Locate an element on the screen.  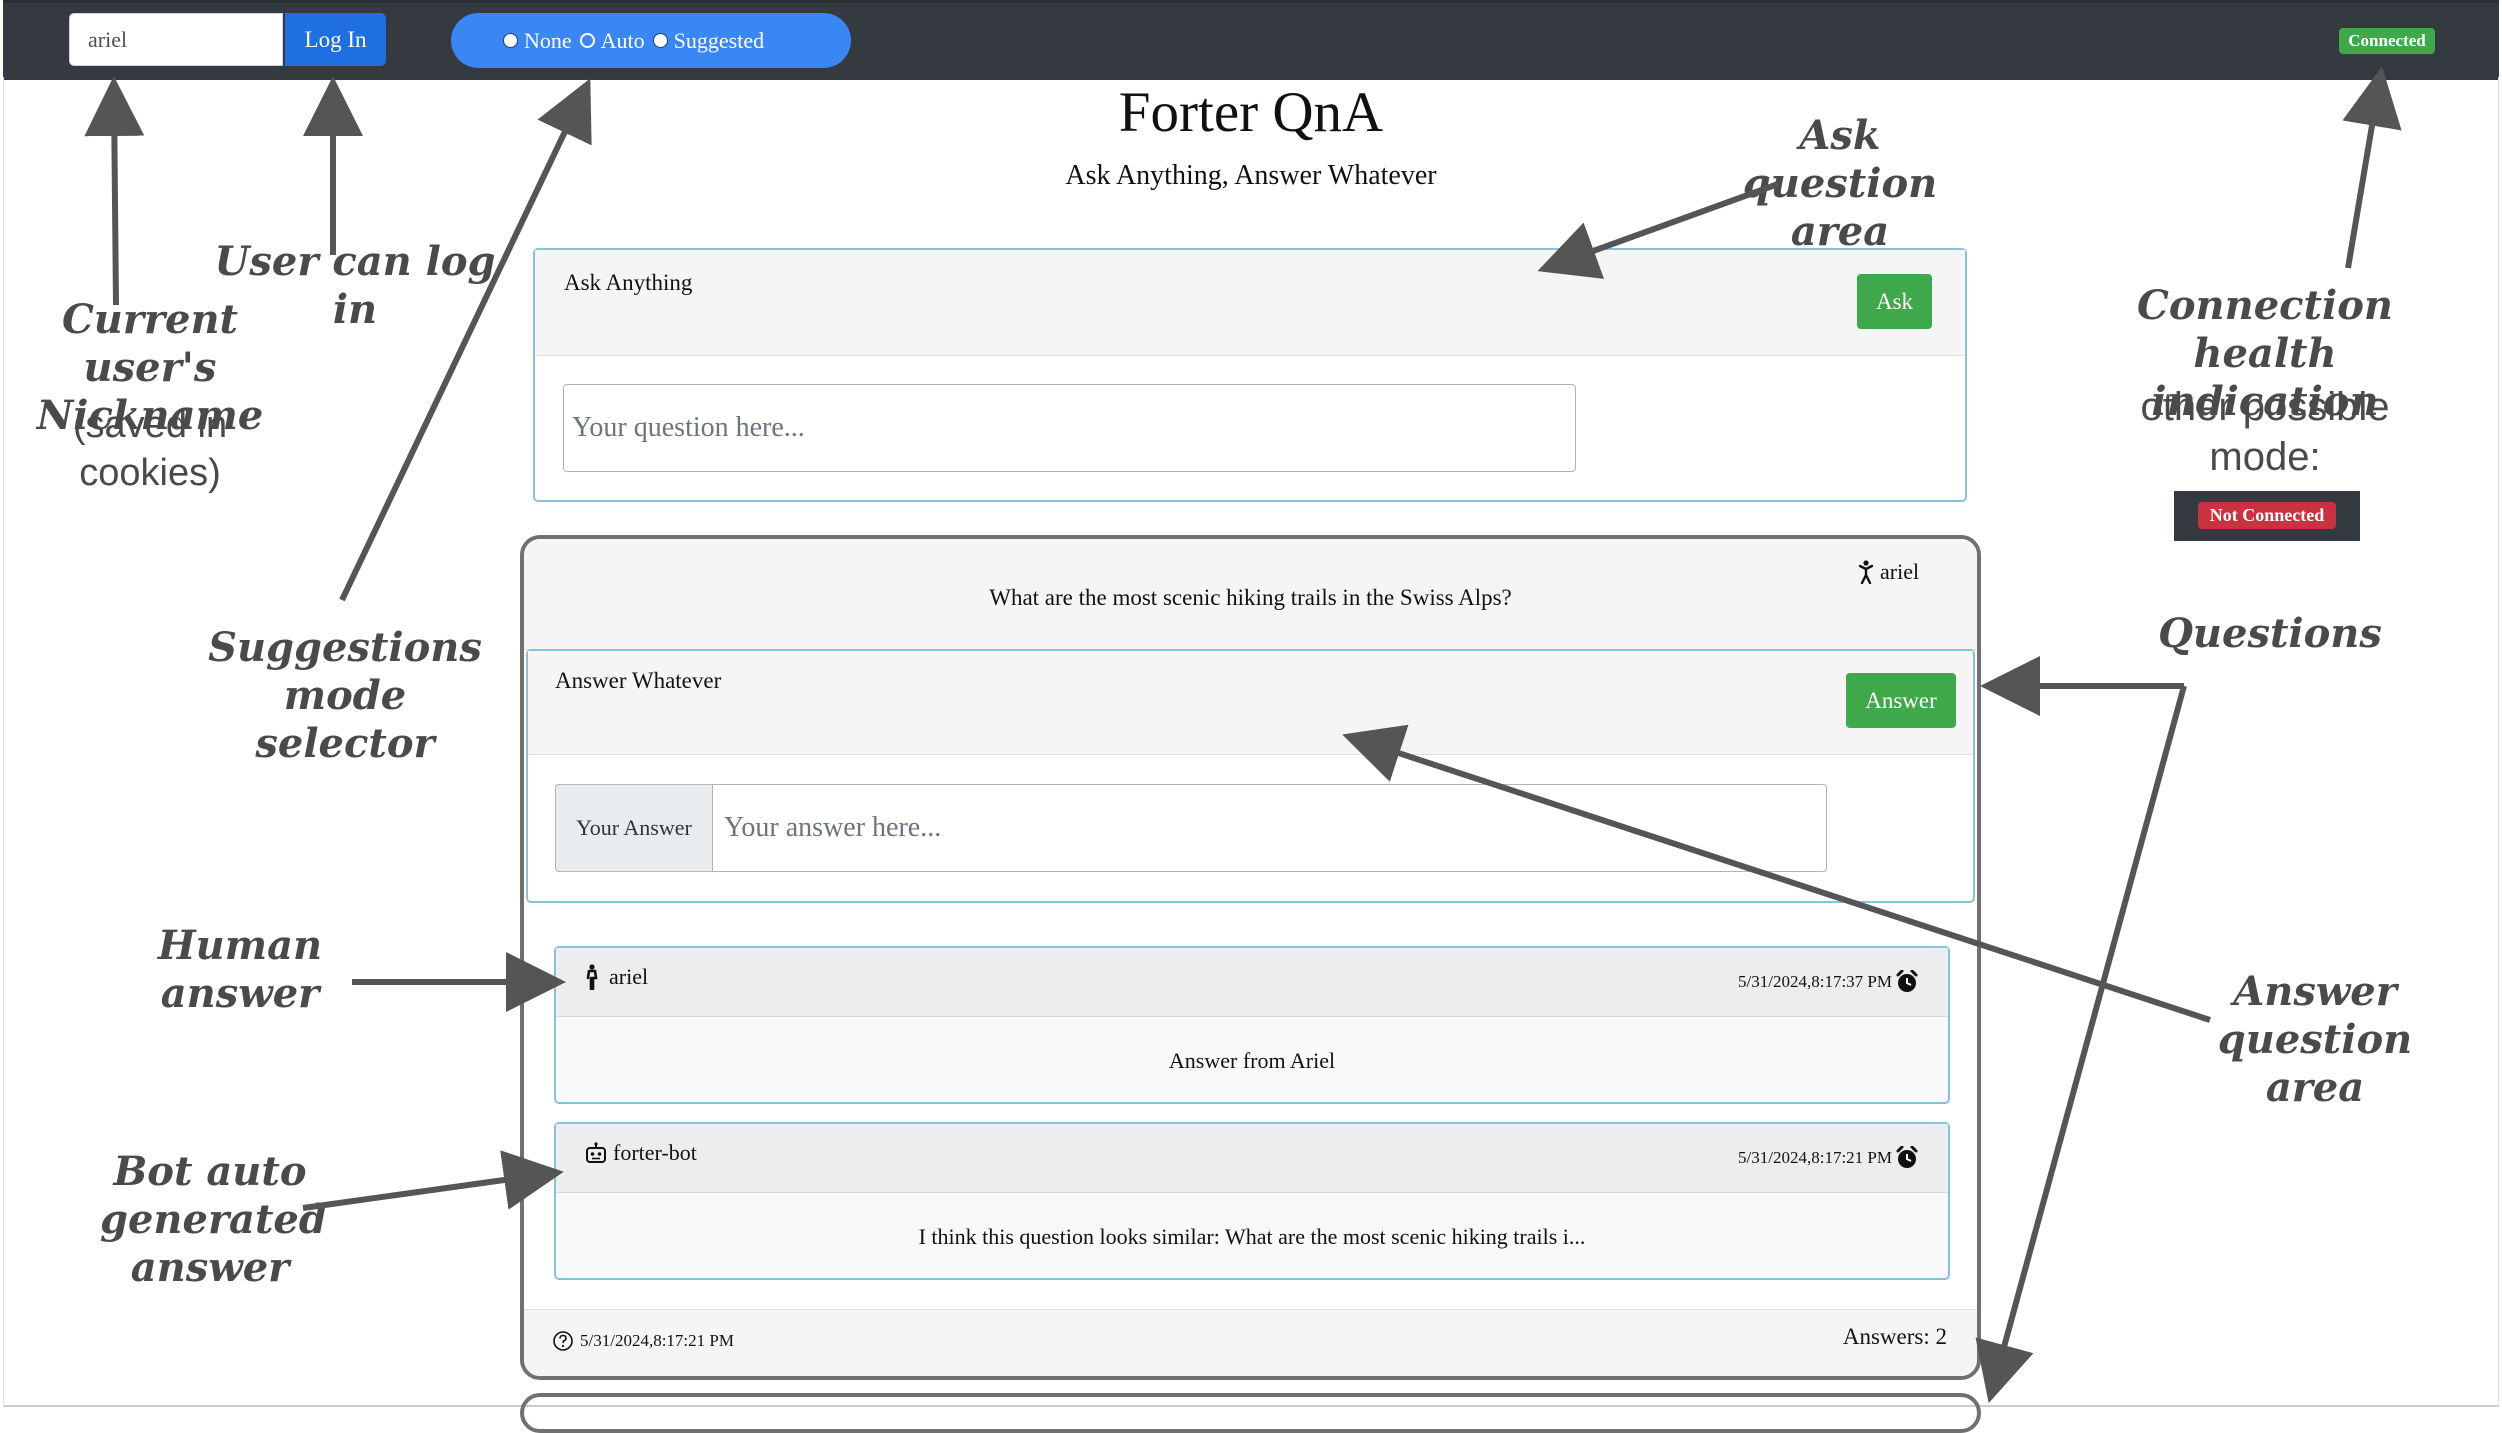
arrow-connection is located at coordinates (2372, 167).